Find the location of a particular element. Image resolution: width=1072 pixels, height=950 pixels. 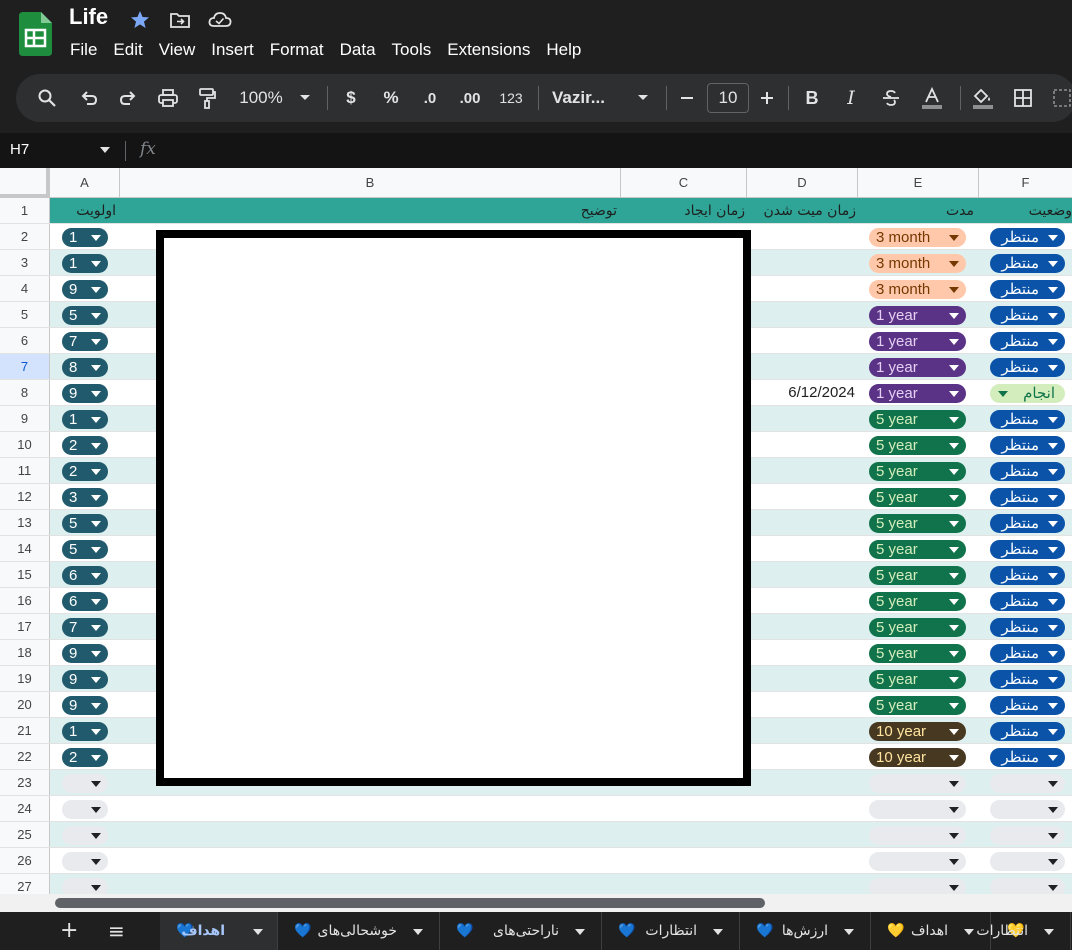

row-header: 8 is located at coordinates (25, 392).